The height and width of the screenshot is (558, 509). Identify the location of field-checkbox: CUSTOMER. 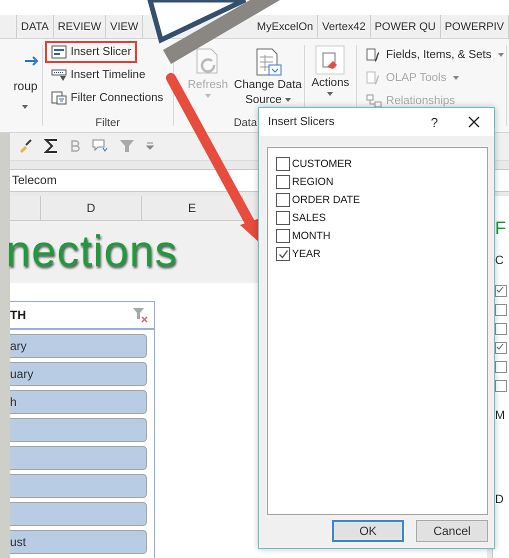
(377, 164).